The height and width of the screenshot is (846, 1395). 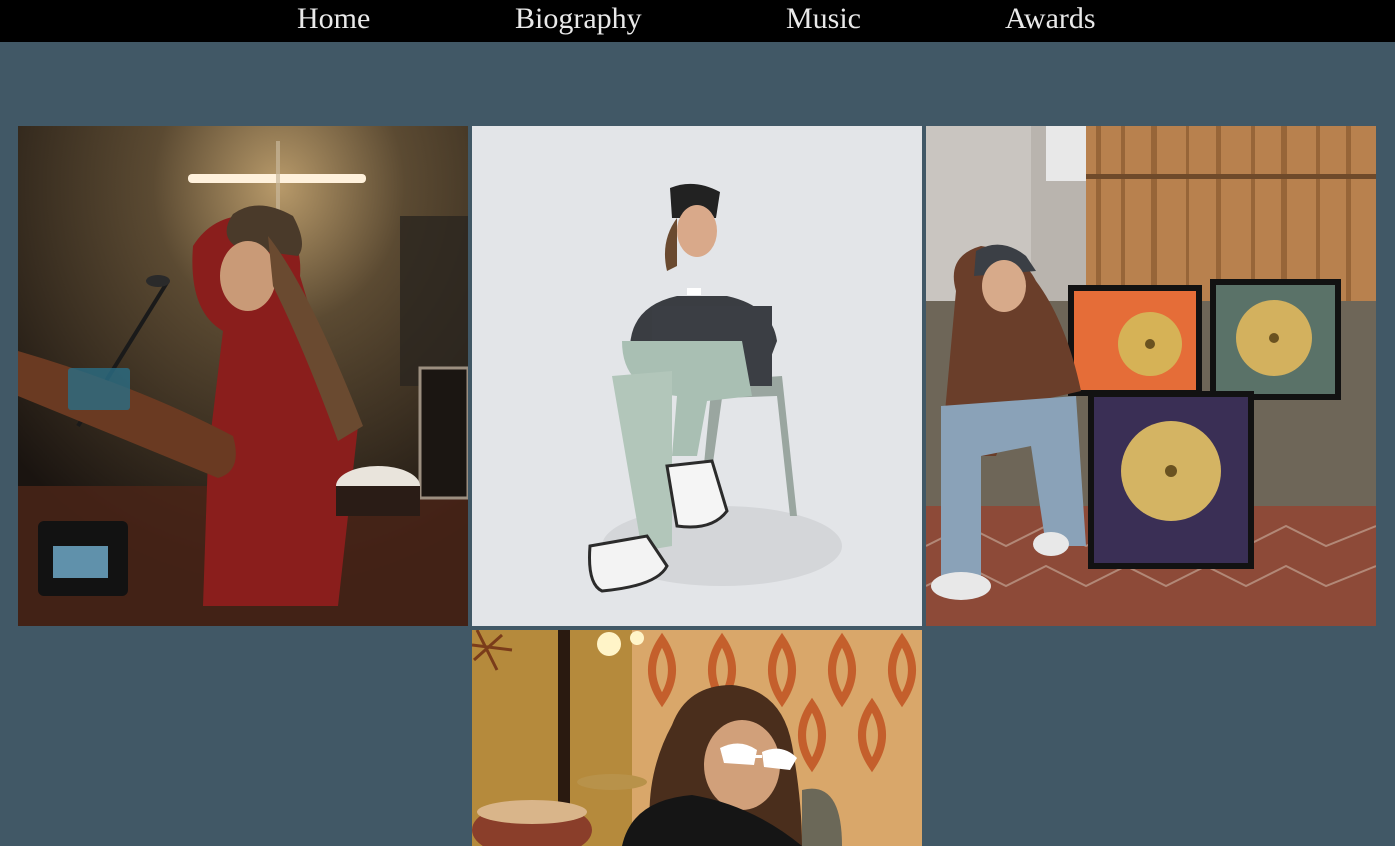 What do you see at coordinates (823, 19) in the screenshot?
I see `nav-link-music: Music` at bounding box center [823, 19].